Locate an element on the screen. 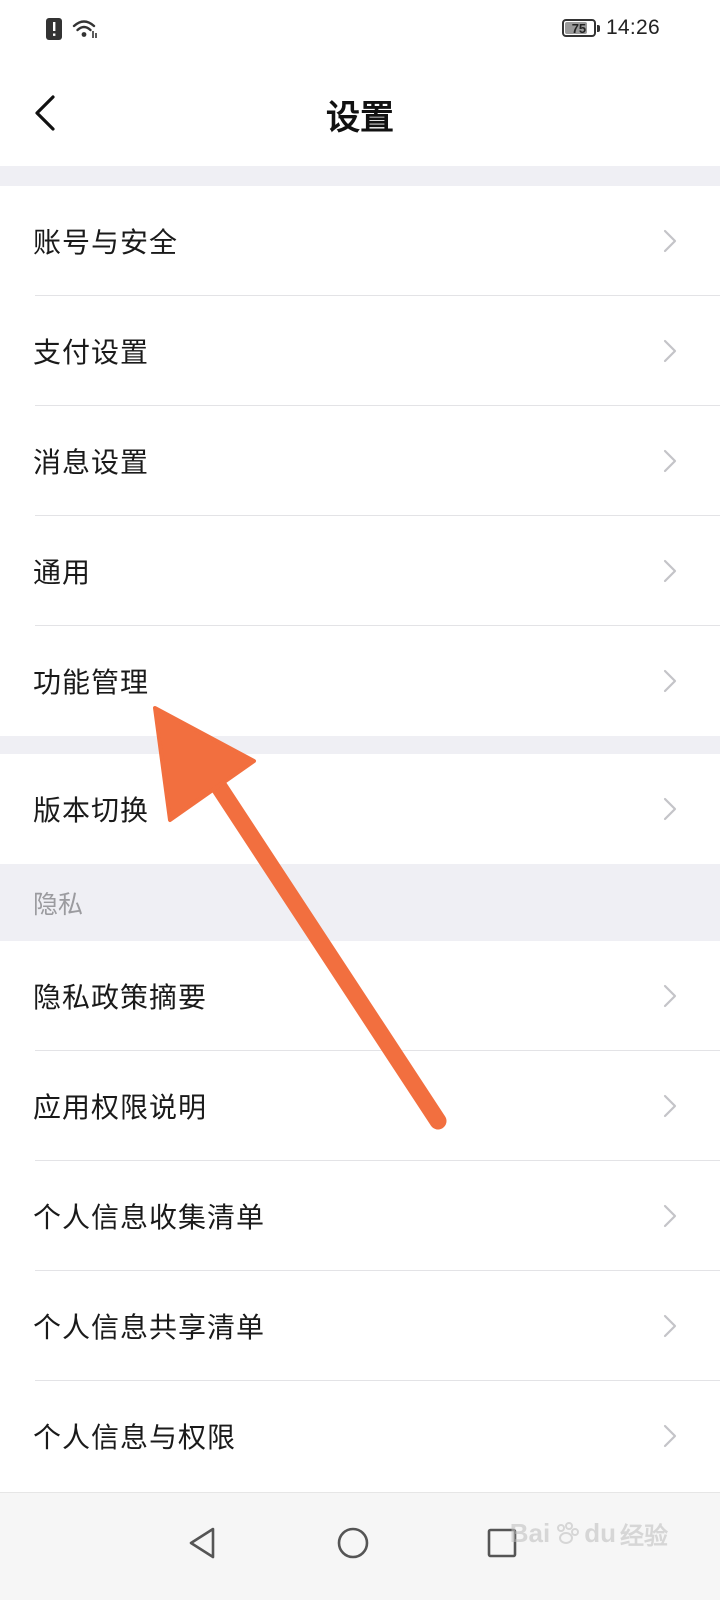 The height and width of the screenshot is (1600, 720). settings-item-version-switch: 版本切换 is located at coordinates (360, 809).